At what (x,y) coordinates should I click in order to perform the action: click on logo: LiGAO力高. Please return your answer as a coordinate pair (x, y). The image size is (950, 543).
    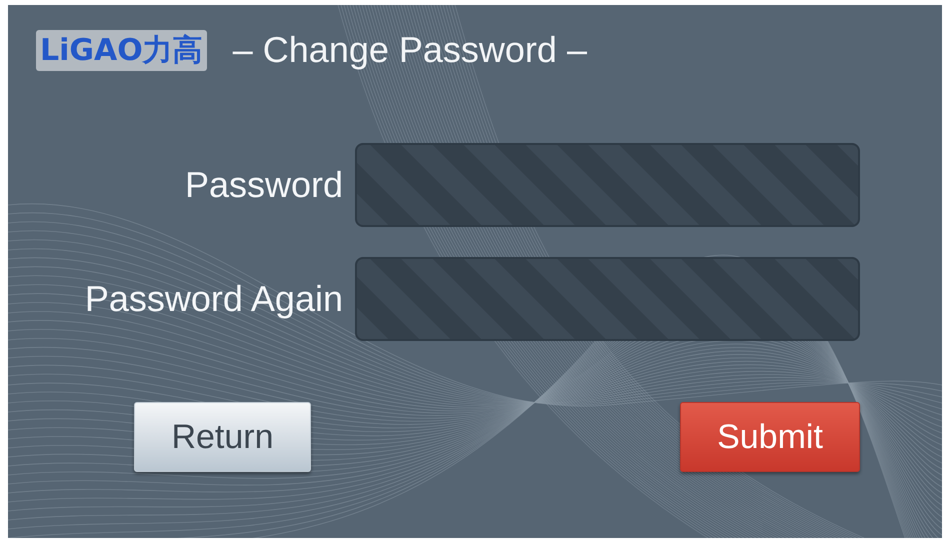
    Looking at the image, I should click on (121, 50).